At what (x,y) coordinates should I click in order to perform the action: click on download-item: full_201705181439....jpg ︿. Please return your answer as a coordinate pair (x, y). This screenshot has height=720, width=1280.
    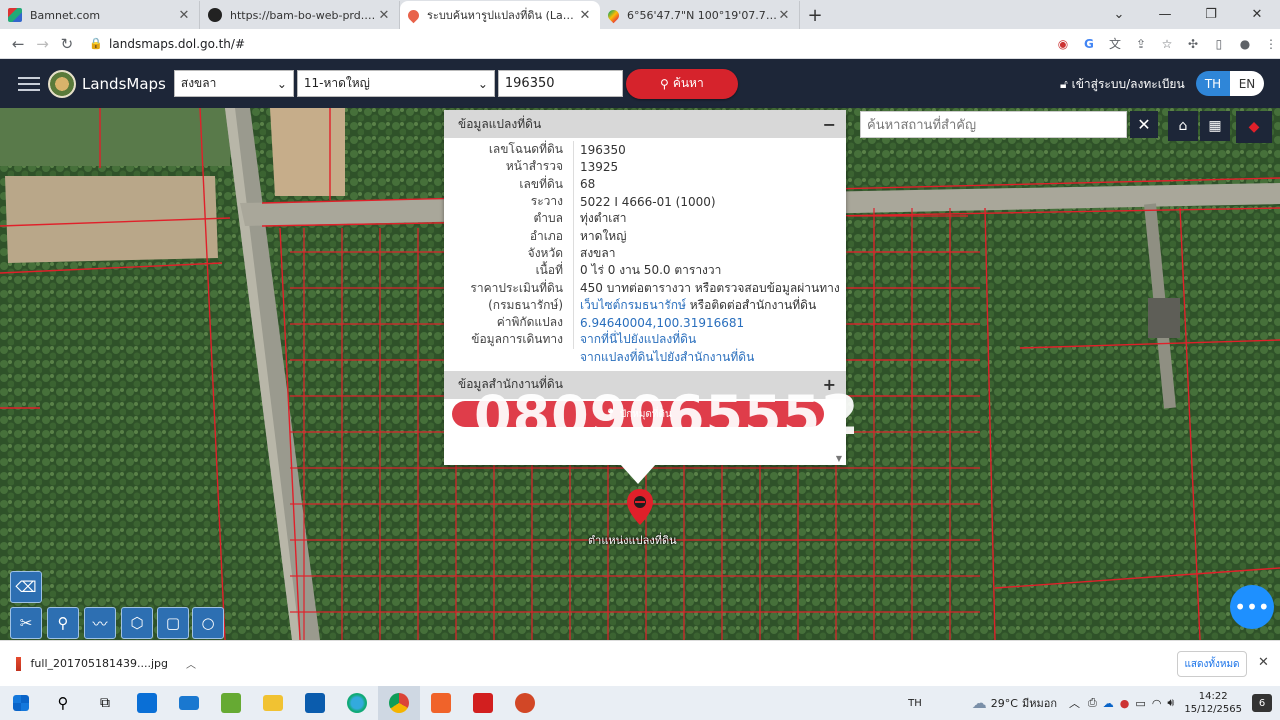
    Looking at the image, I should click on (106, 663).